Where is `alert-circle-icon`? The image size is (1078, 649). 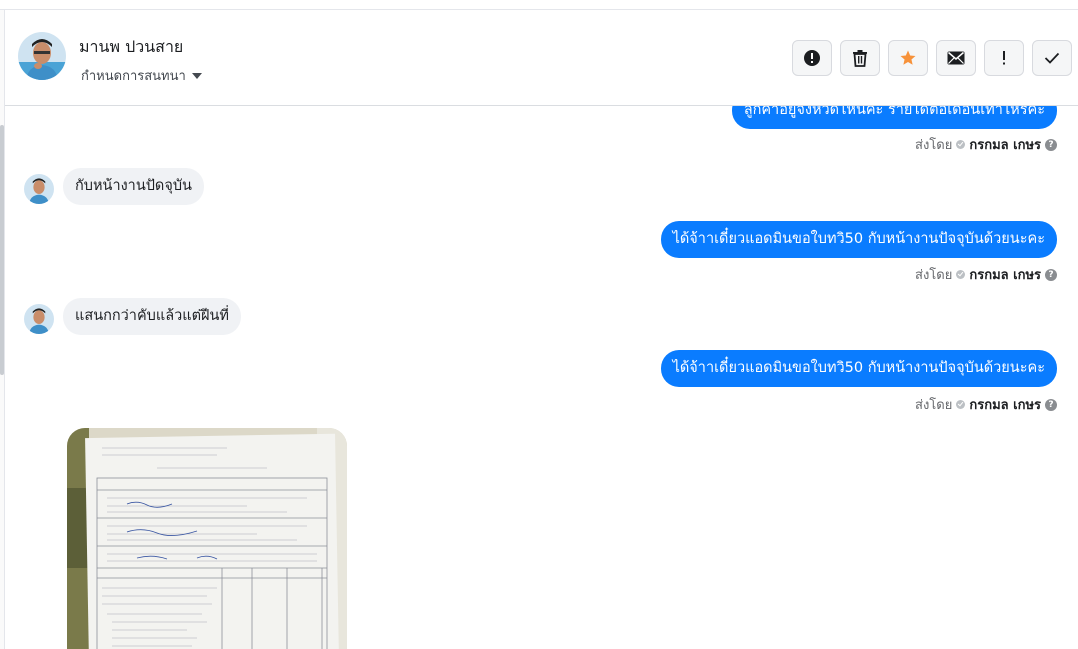 alert-circle-icon is located at coordinates (812, 58).